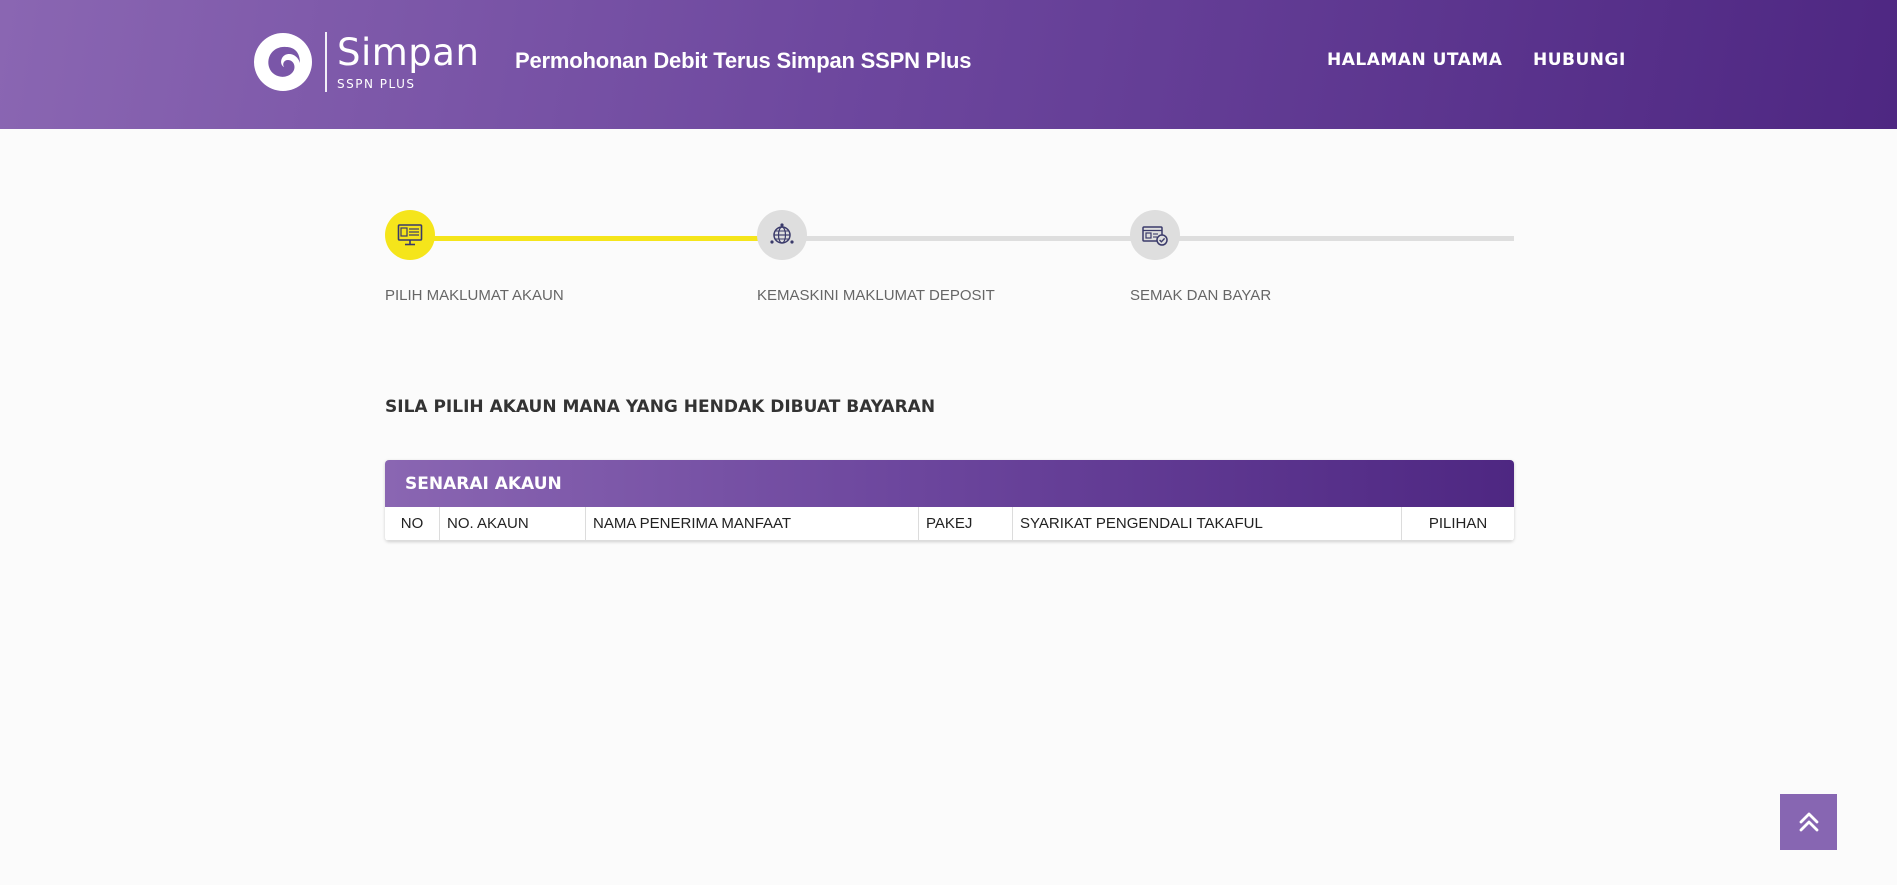  I want to click on step-3-label: SEMAK DAN BAYAR, so click(1201, 295).